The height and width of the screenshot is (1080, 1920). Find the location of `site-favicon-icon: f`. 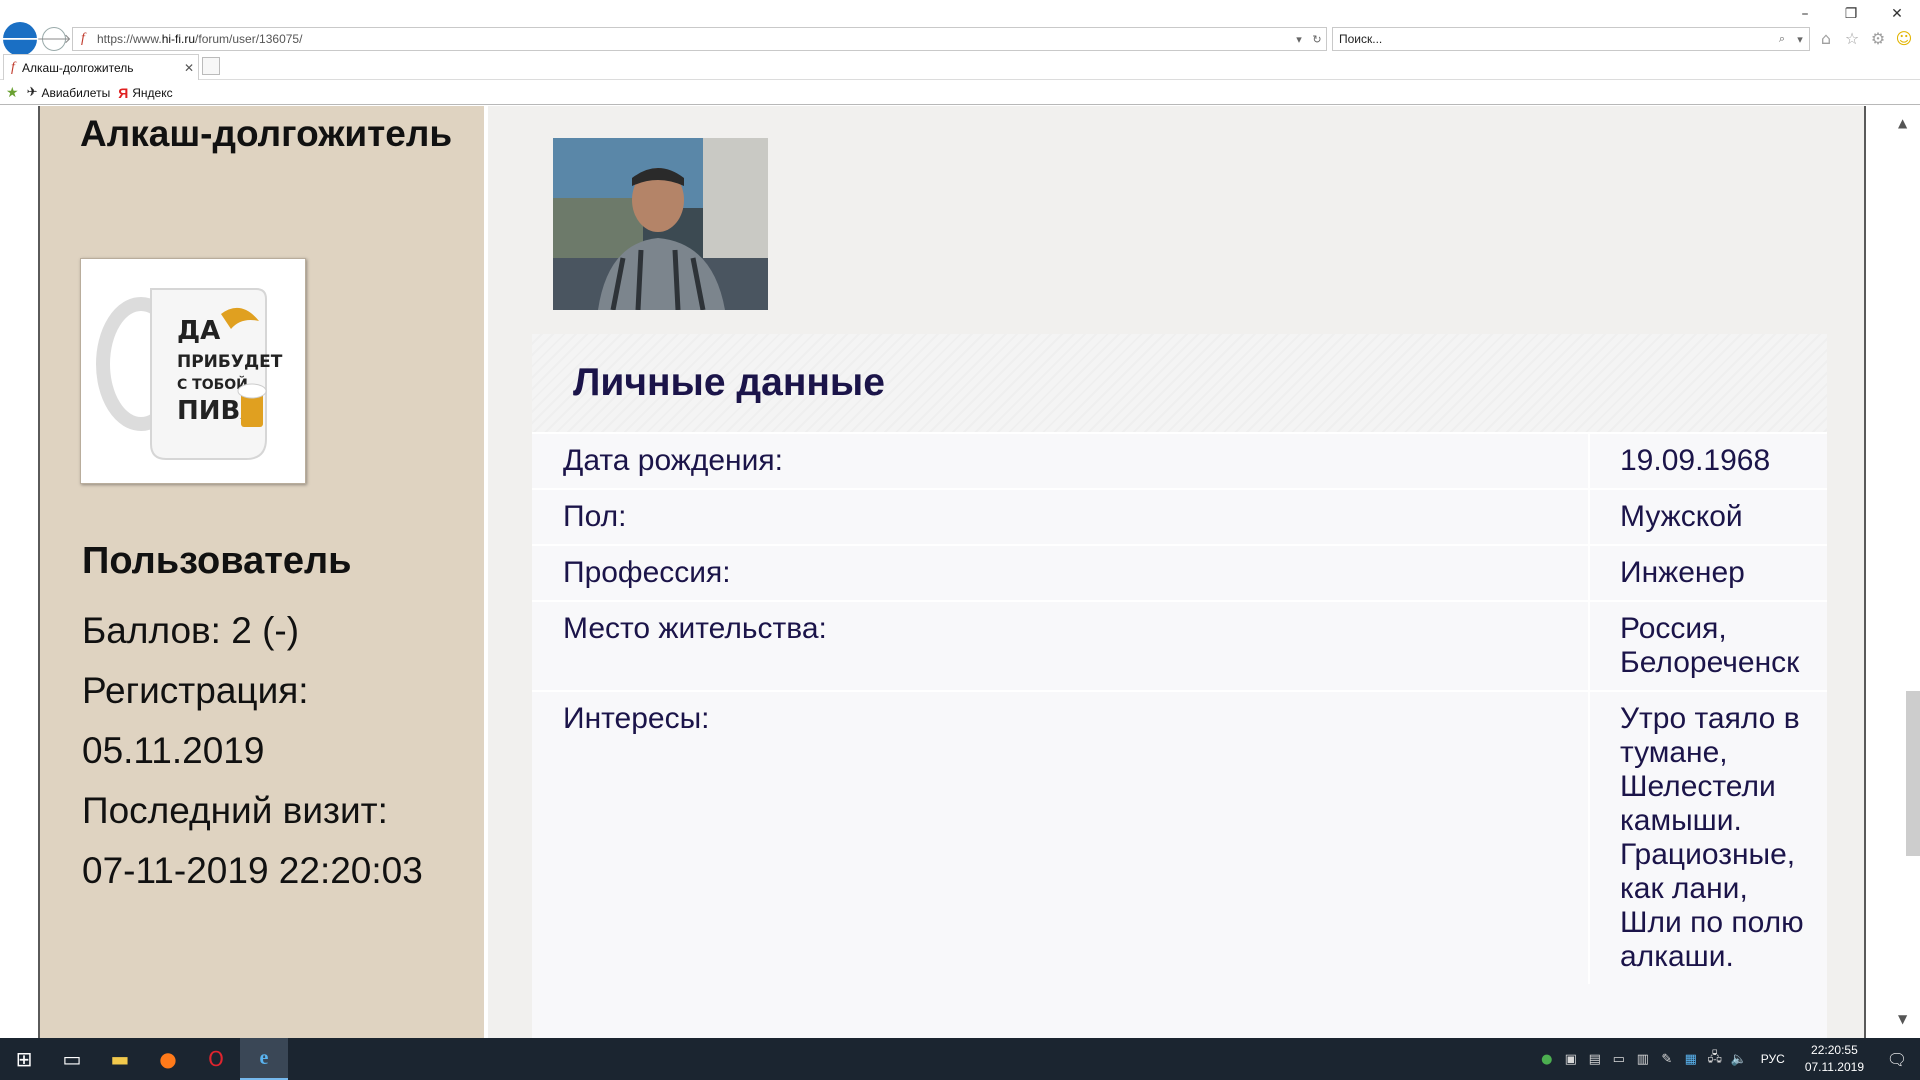

site-favicon-icon: f is located at coordinates (83, 38).